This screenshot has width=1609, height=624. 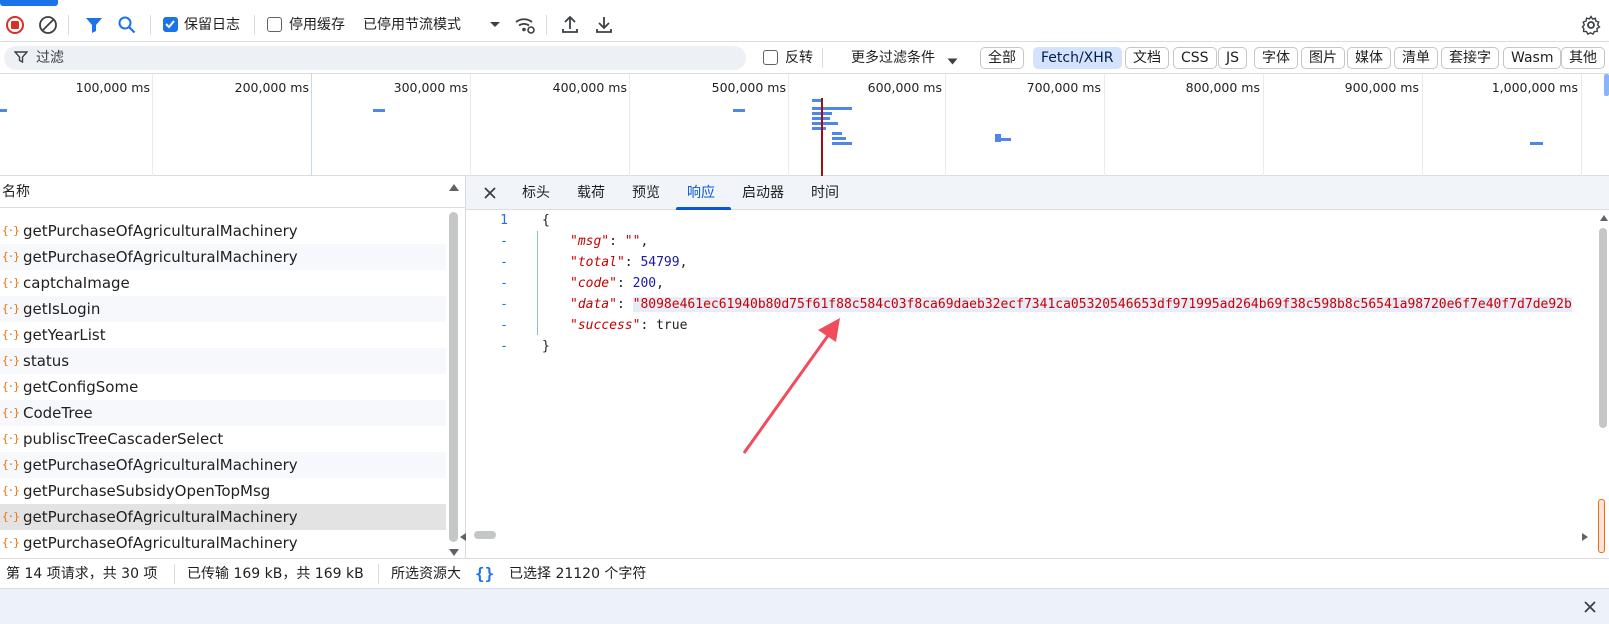 What do you see at coordinates (486, 575) in the screenshot?
I see `pretty-print-icon: {}` at bounding box center [486, 575].